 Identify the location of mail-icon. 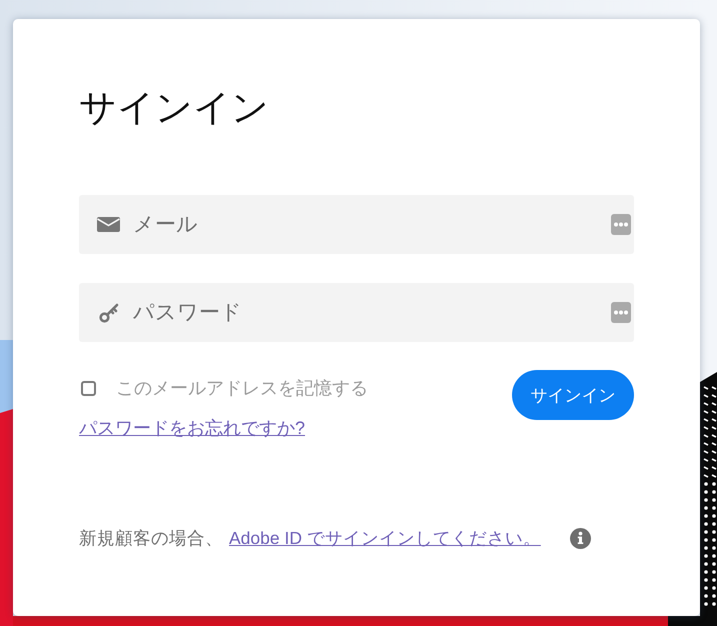
(108, 224).